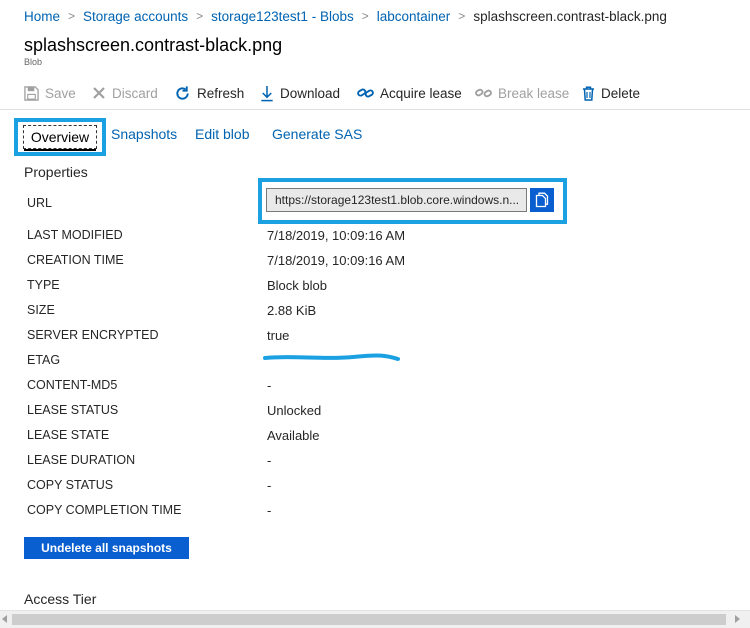 The height and width of the screenshot is (628, 750). I want to click on prop-label-etag: ETAG, so click(44, 360).